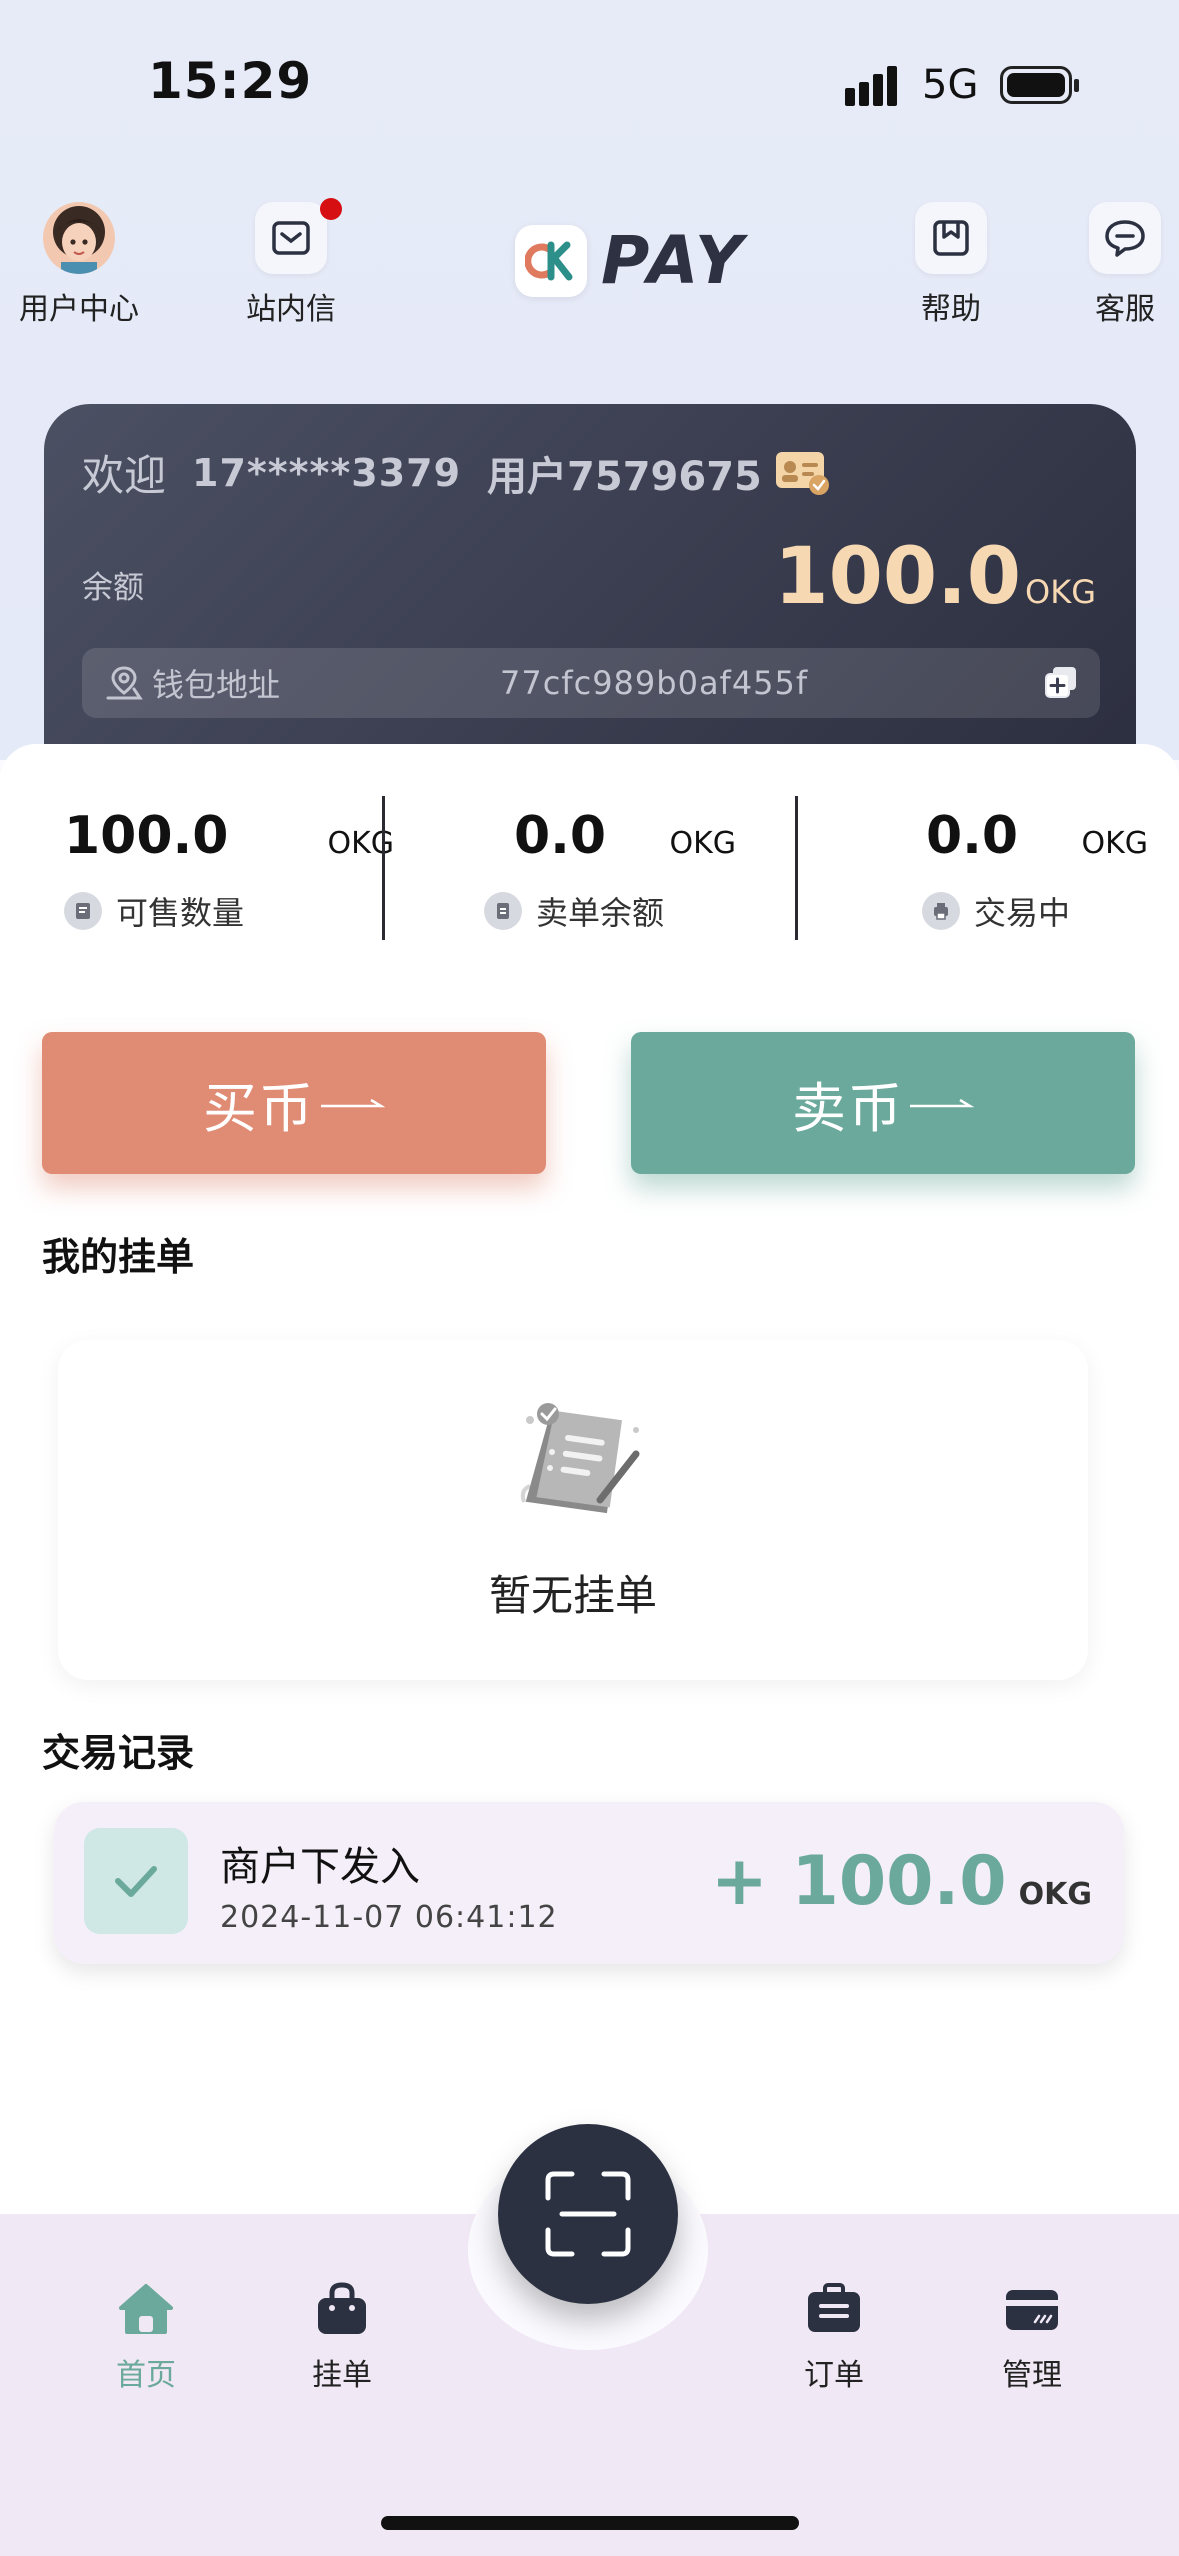 The image size is (1179, 2556). I want to click on record-time: 2024-11-07 06:41:12, so click(389, 1917).